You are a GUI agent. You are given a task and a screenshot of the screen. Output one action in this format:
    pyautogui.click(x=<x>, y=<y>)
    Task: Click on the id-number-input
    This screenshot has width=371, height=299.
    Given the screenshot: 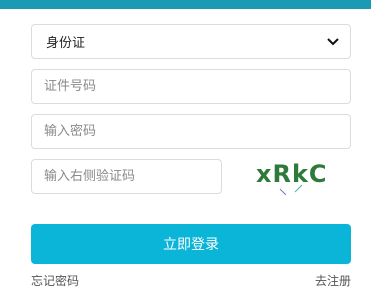 What is the action you would take?
    pyautogui.click(x=191, y=86)
    